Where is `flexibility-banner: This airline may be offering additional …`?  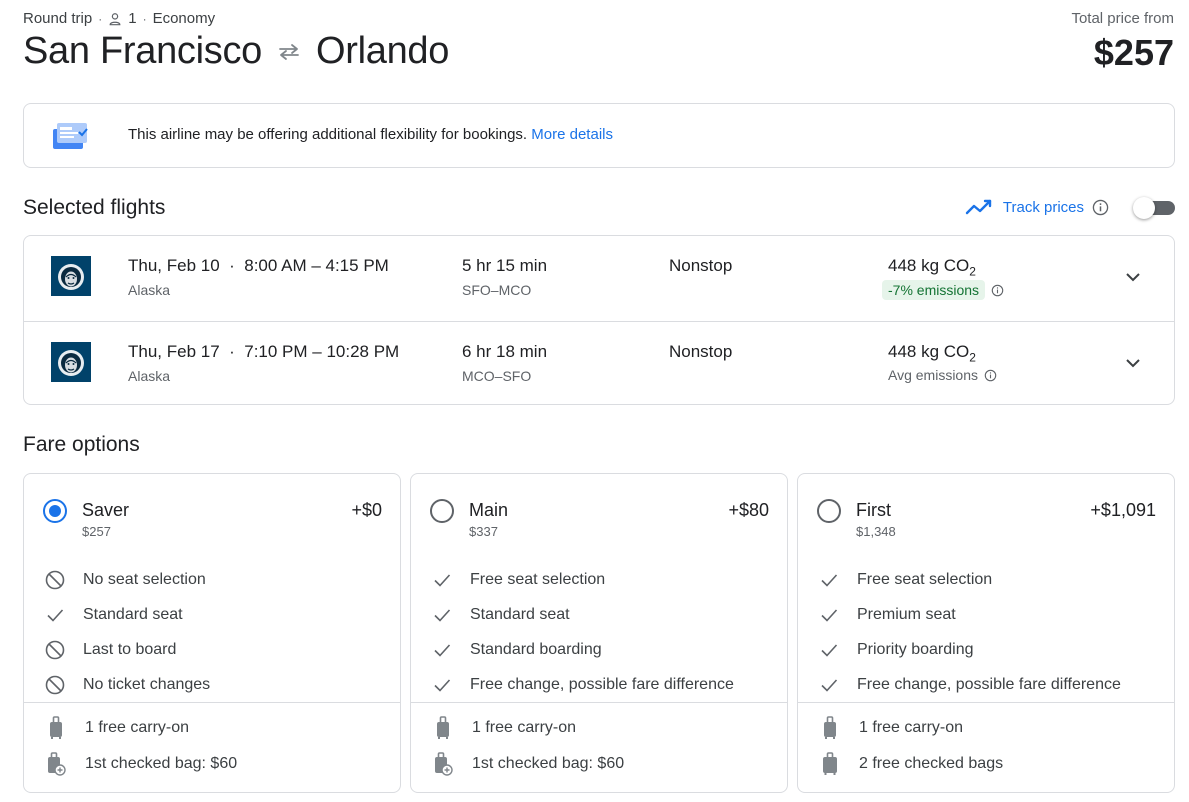
flexibility-banner: This airline may be offering additional … is located at coordinates (599, 135).